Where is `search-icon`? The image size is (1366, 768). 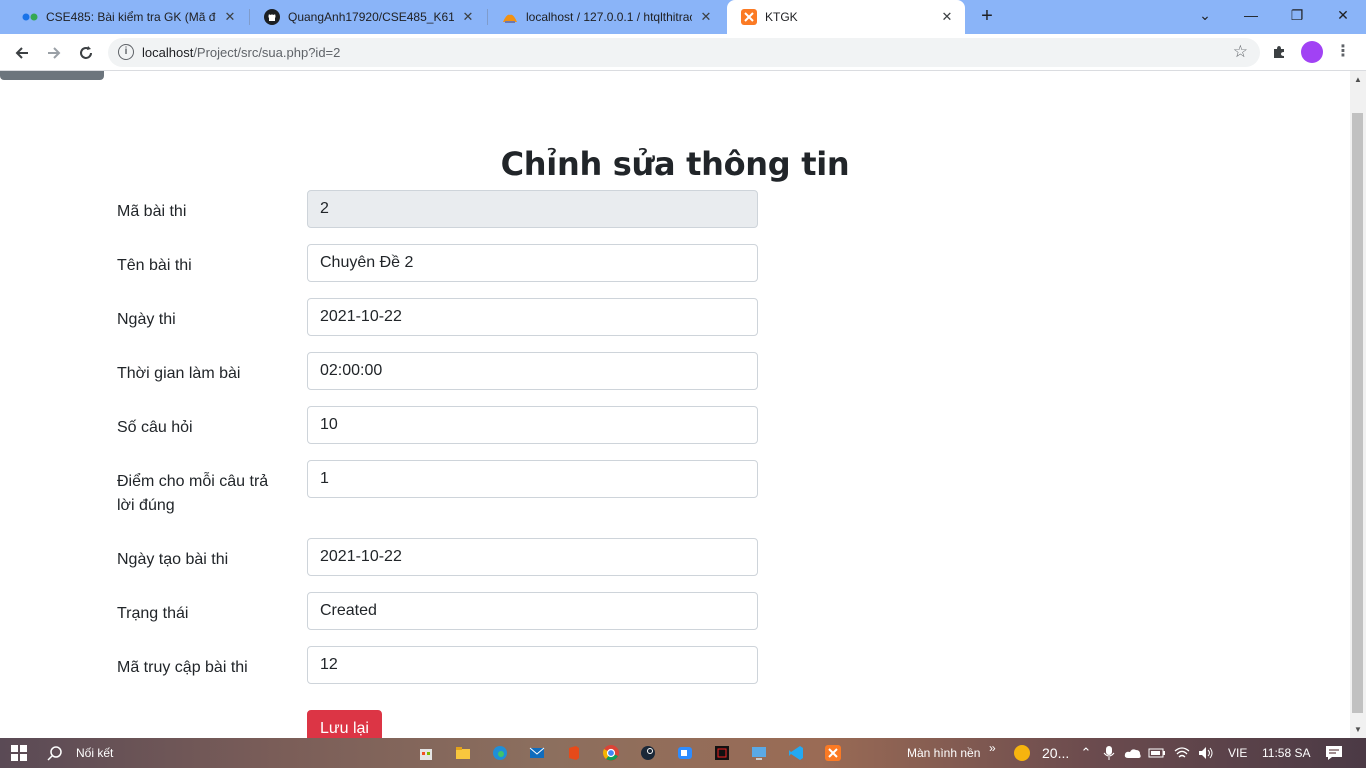
search-icon is located at coordinates (55, 753).